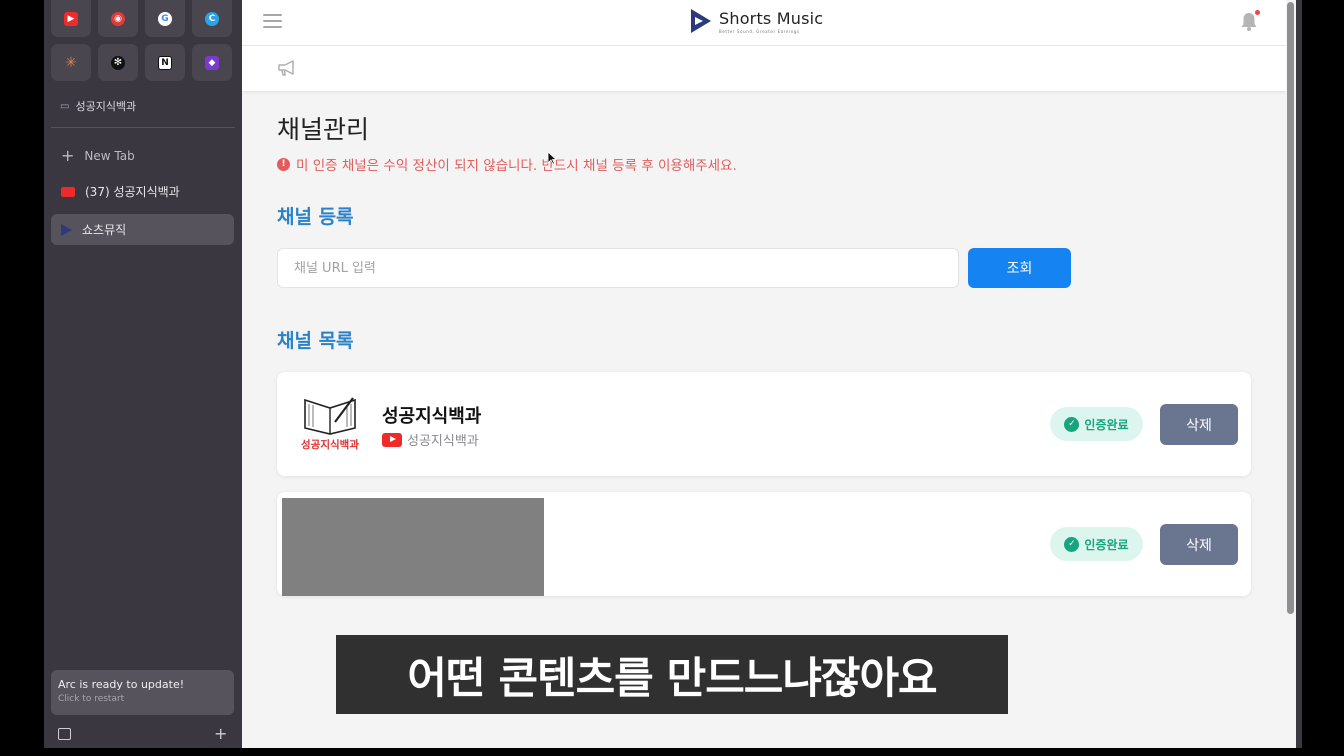 This screenshot has width=1344, height=756. Describe the element at coordinates (413, 547) in the screenshot. I see `redacted-thumbnail` at that location.